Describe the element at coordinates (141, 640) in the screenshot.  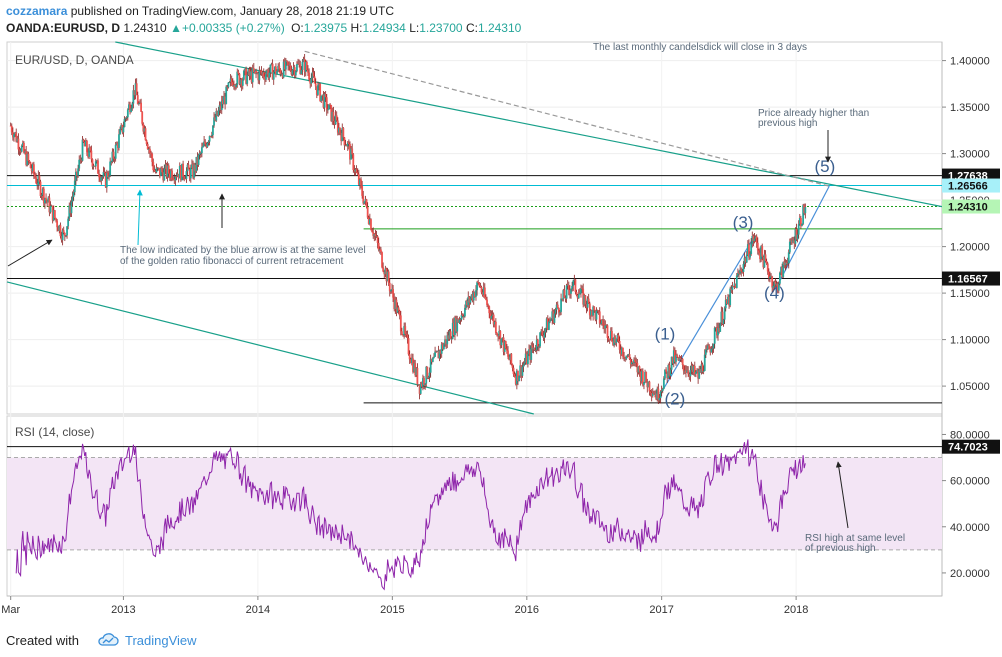
I see `tradingview-logo: TradingView` at that location.